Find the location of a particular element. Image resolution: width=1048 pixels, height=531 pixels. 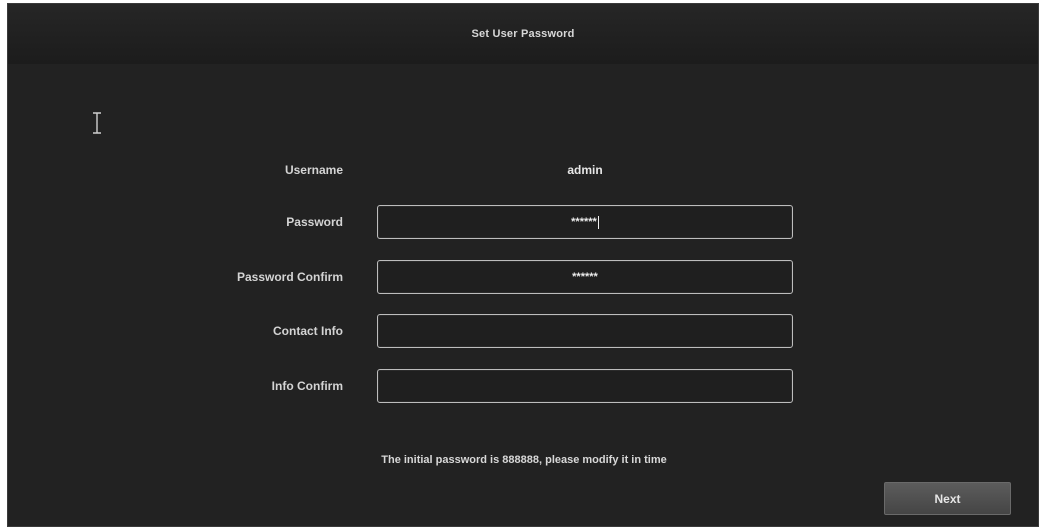

info-confirm-label: Info Confirm is located at coordinates (307, 386).